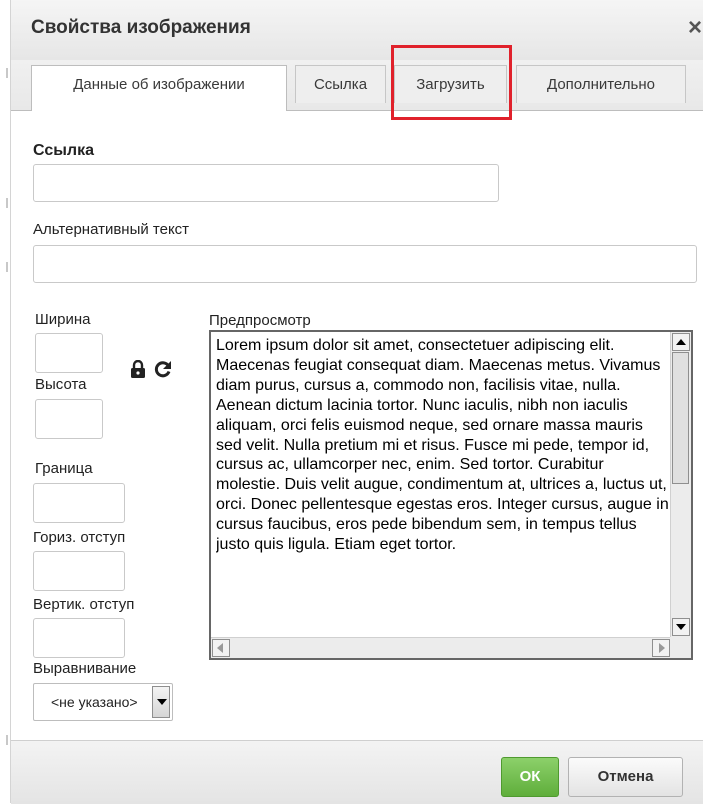 Image resolution: width=703 pixels, height=804 pixels. Describe the element at coordinates (340, 84) in the screenshot. I see `tab-link: Ссылка` at that location.